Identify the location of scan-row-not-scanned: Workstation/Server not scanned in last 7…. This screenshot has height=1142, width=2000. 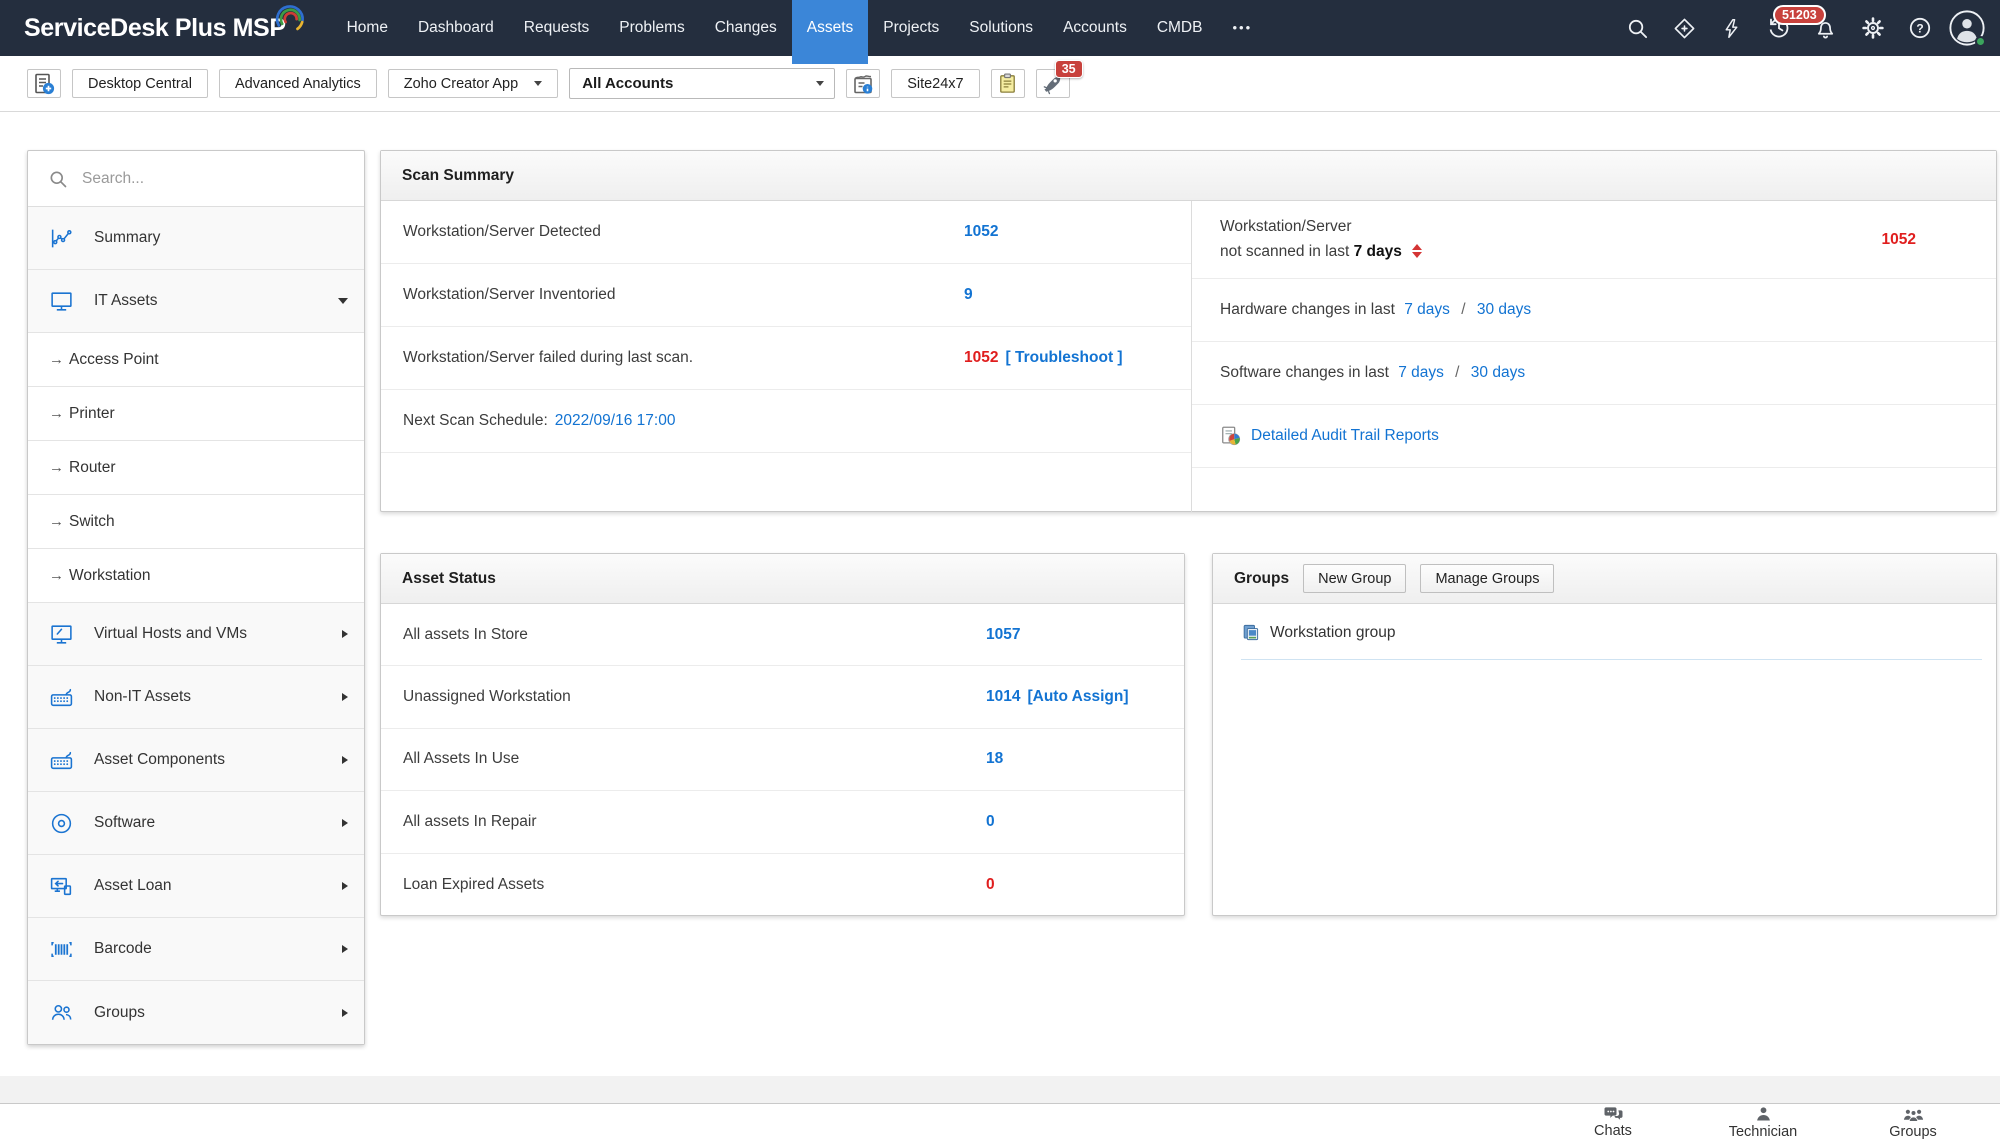
(1594, 240).